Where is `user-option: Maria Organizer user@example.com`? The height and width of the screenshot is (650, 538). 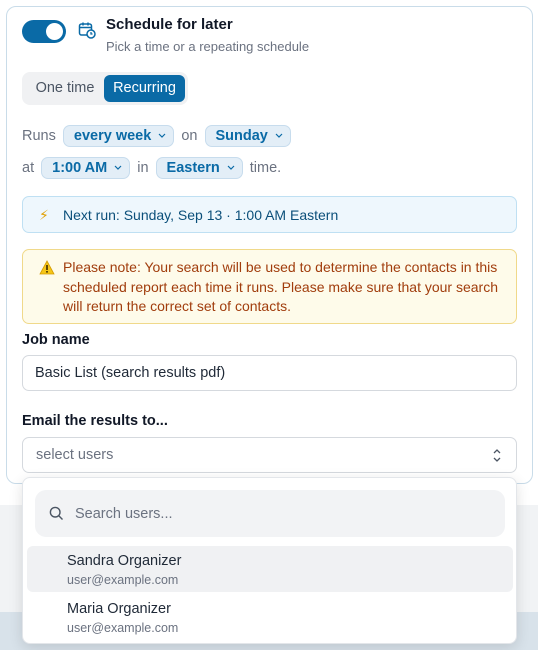
user-option: Maria Organizer user@example.com is located at coordinates (270, 617).